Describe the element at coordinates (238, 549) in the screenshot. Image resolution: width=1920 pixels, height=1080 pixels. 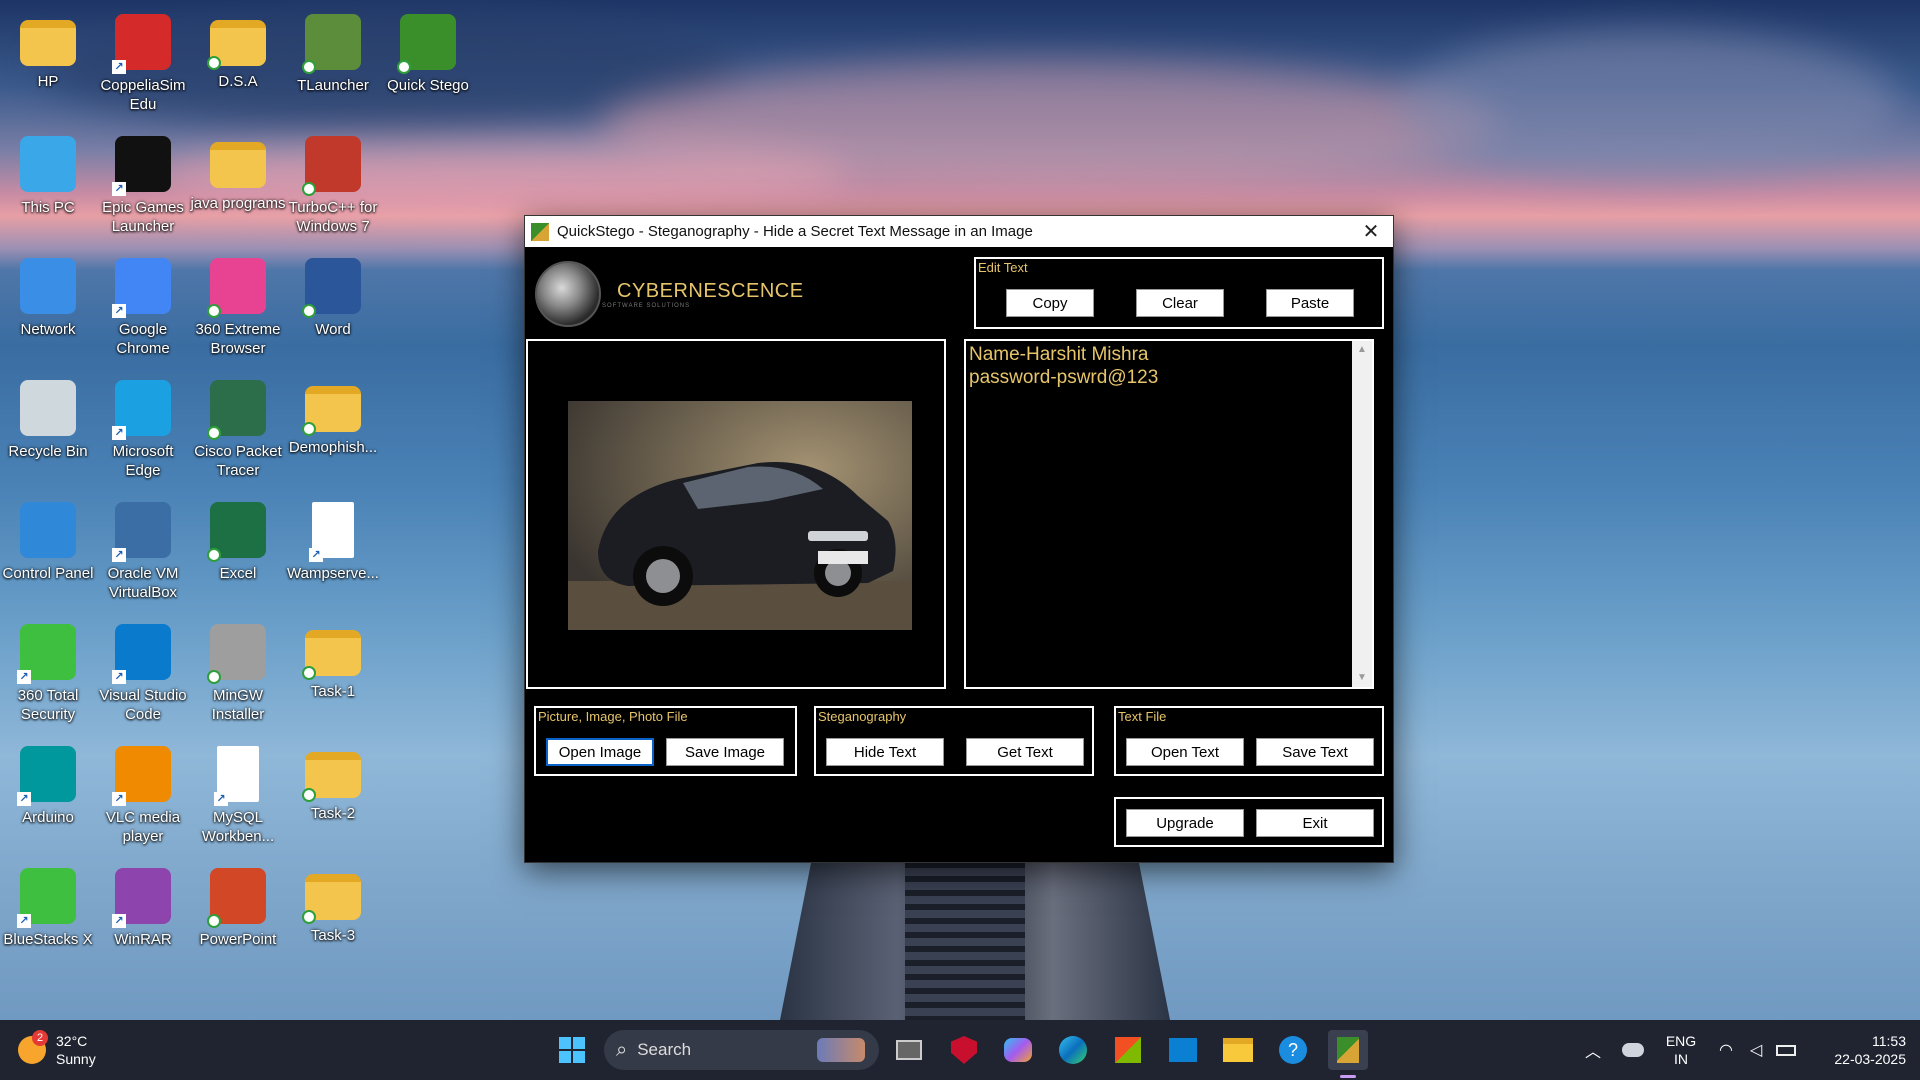
I see `desktop-icon: Excel` at that location.